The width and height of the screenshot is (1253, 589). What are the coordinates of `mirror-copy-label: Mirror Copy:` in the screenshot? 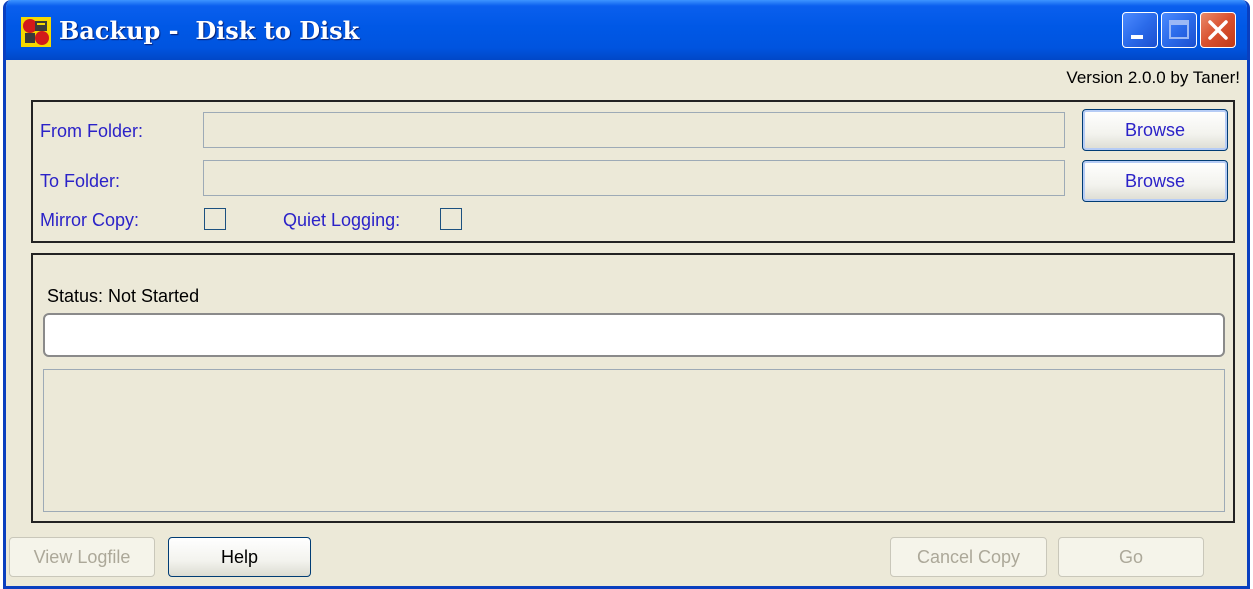 It's located at (90, 220).